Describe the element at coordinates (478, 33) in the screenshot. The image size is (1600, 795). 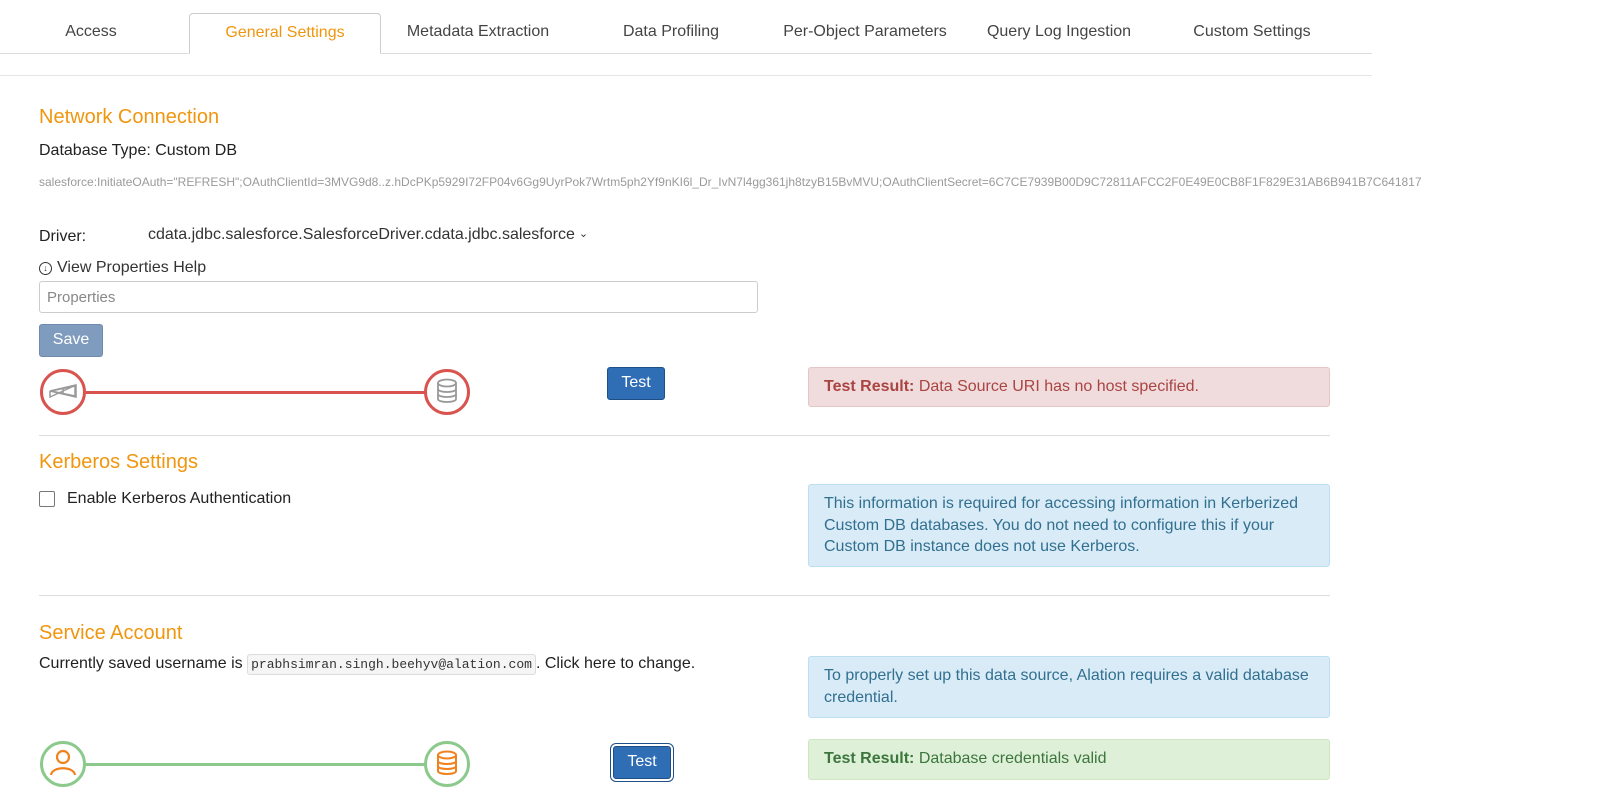
I see `tab-metadata-extraction: Metadata Extraction` at that location.